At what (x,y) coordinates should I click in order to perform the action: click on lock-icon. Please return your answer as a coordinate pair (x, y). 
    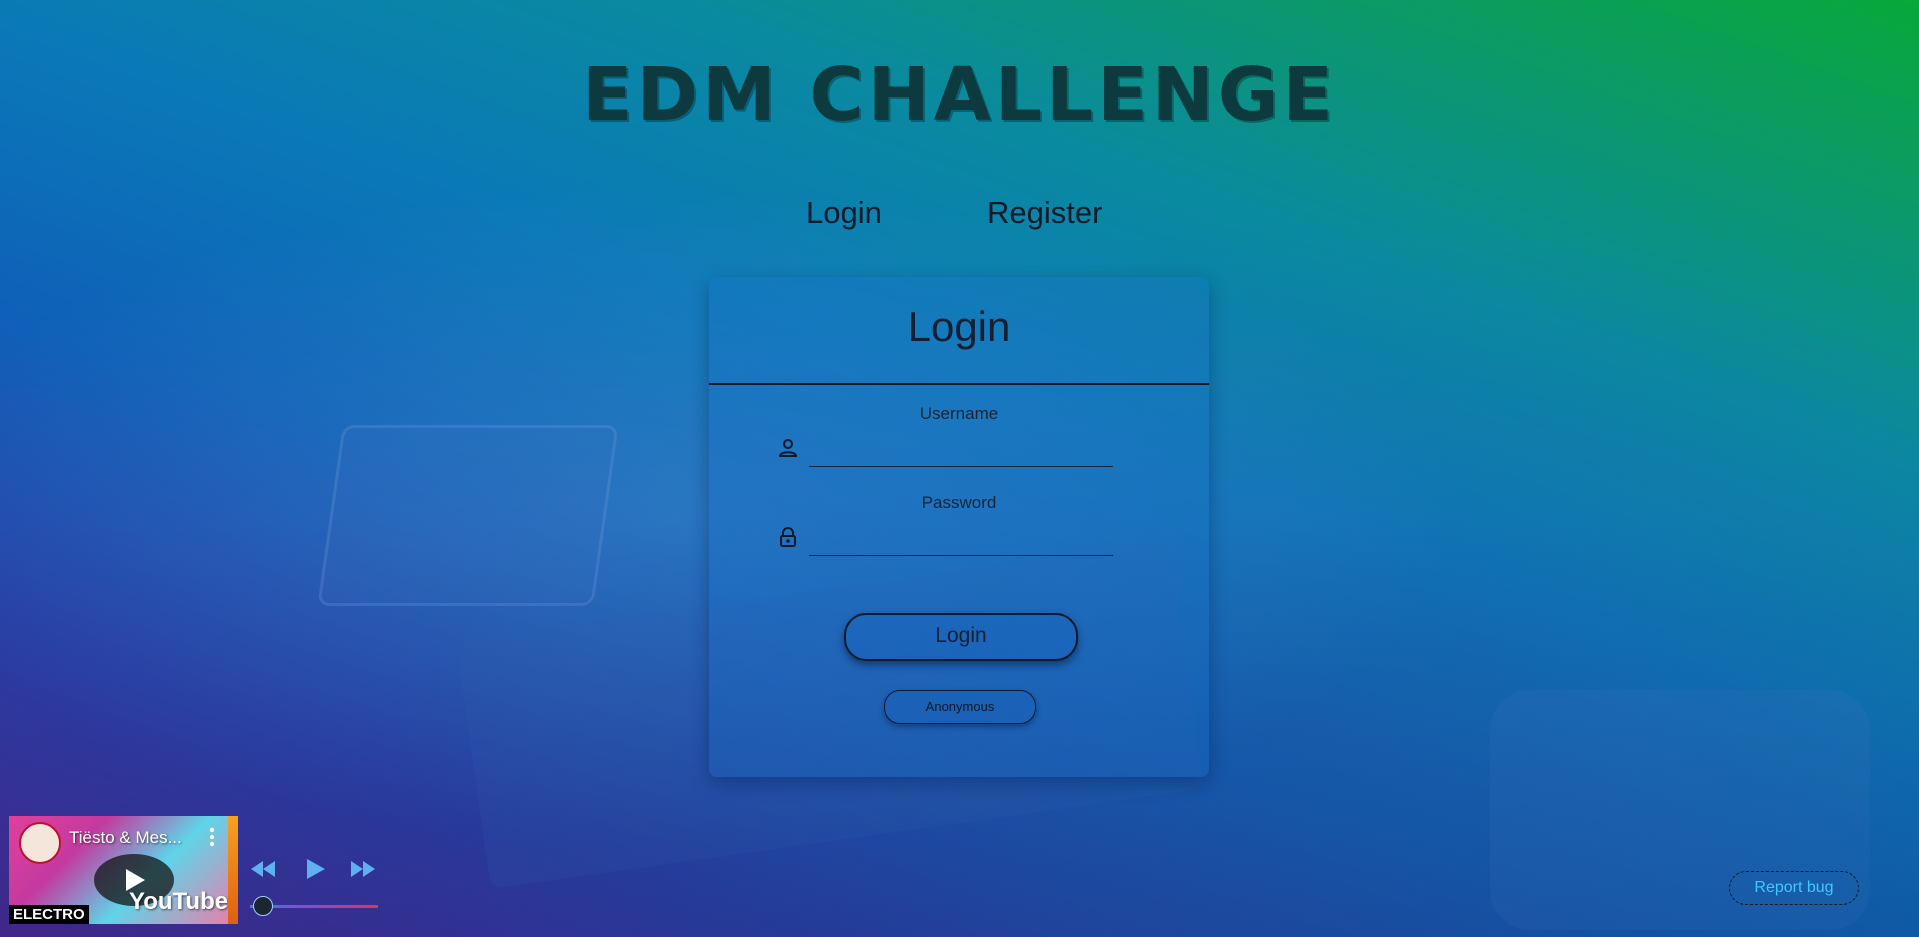
    Looking at the image, I should click on (788, 537).